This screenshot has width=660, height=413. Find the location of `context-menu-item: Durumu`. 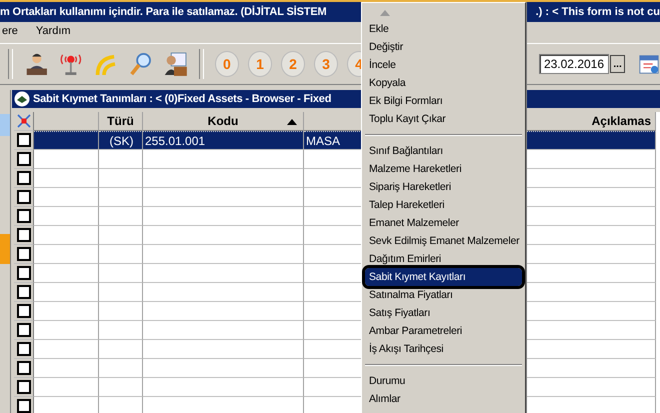

context-menu-item: Durumu is located at coordinates (443, 381).